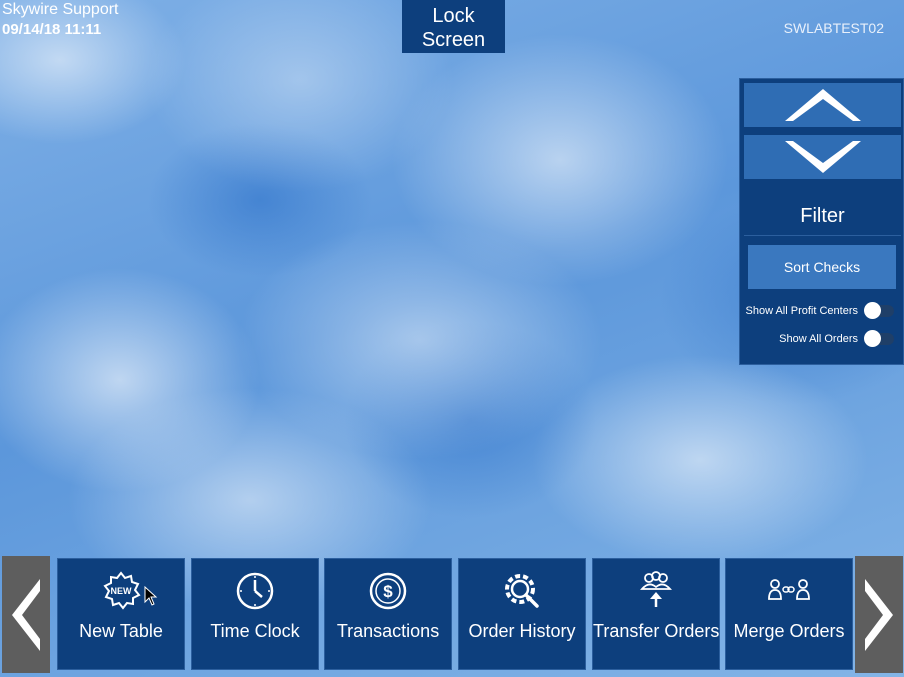 The height and width of the screenshot is (677, 904). Describe the element at coordinates (522, 591) in the screenshot. I see `gear-search-icon` at that location.